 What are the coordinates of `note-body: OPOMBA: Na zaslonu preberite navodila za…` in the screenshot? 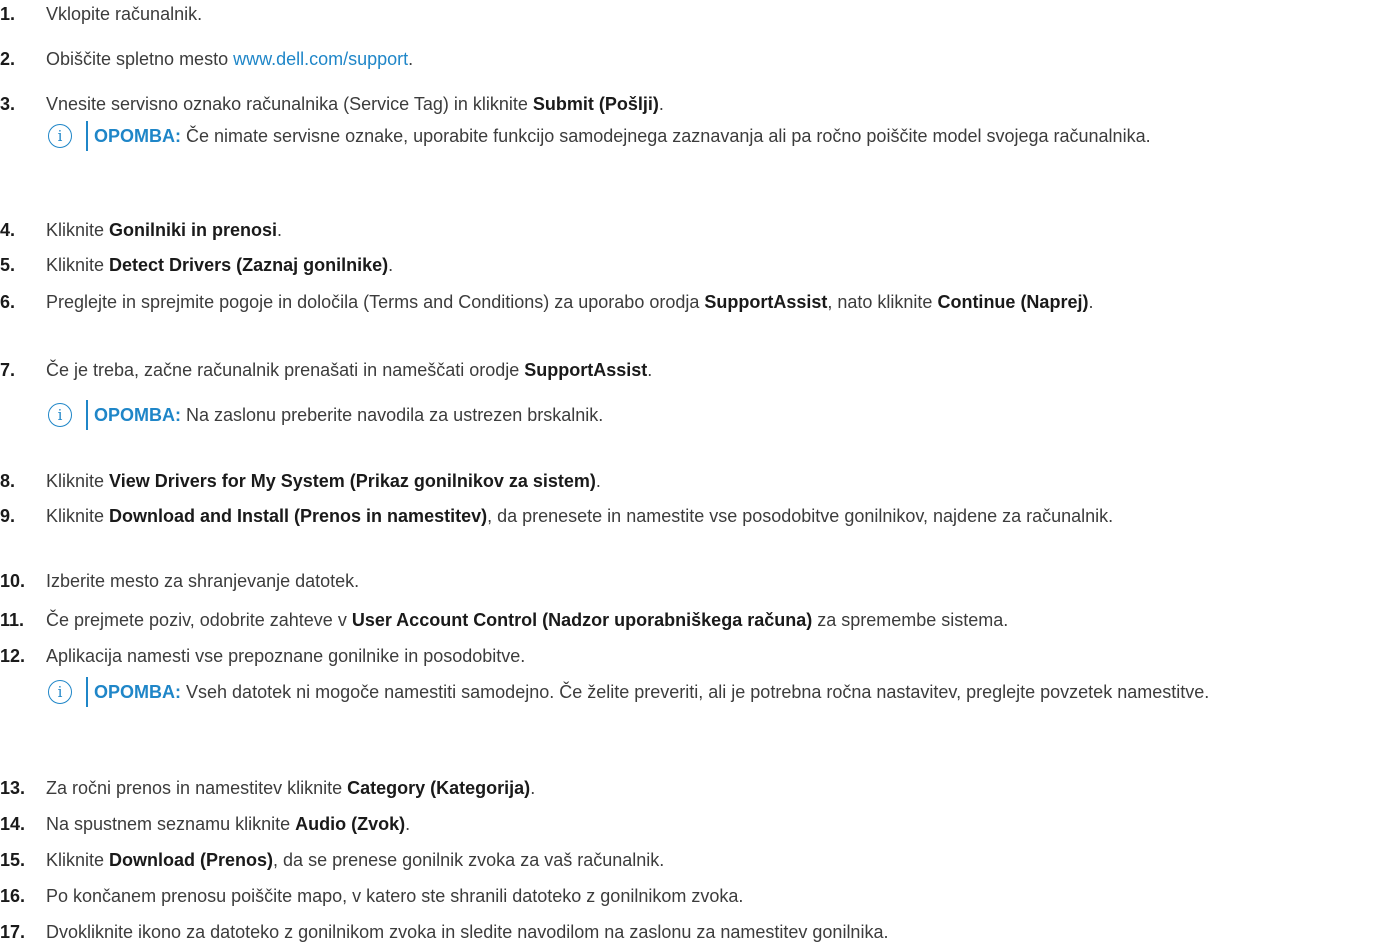 It's located at (732, 415).